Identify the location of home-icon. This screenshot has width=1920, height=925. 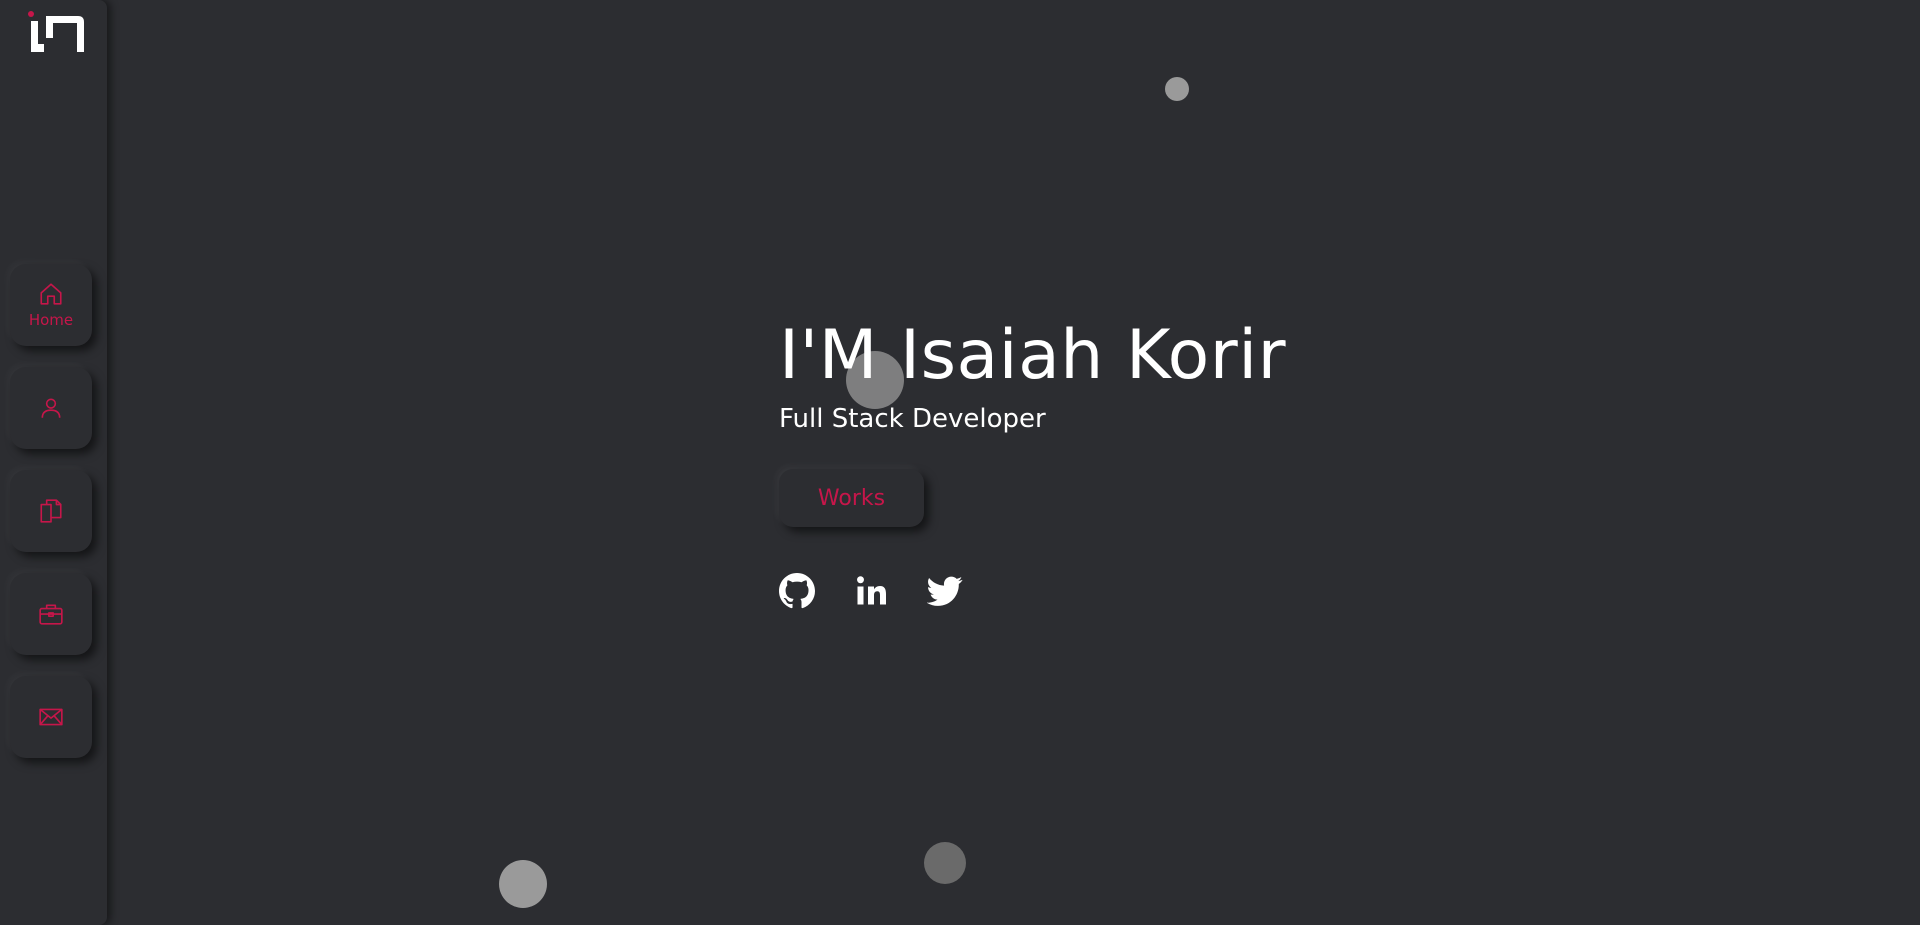
(51, 294).